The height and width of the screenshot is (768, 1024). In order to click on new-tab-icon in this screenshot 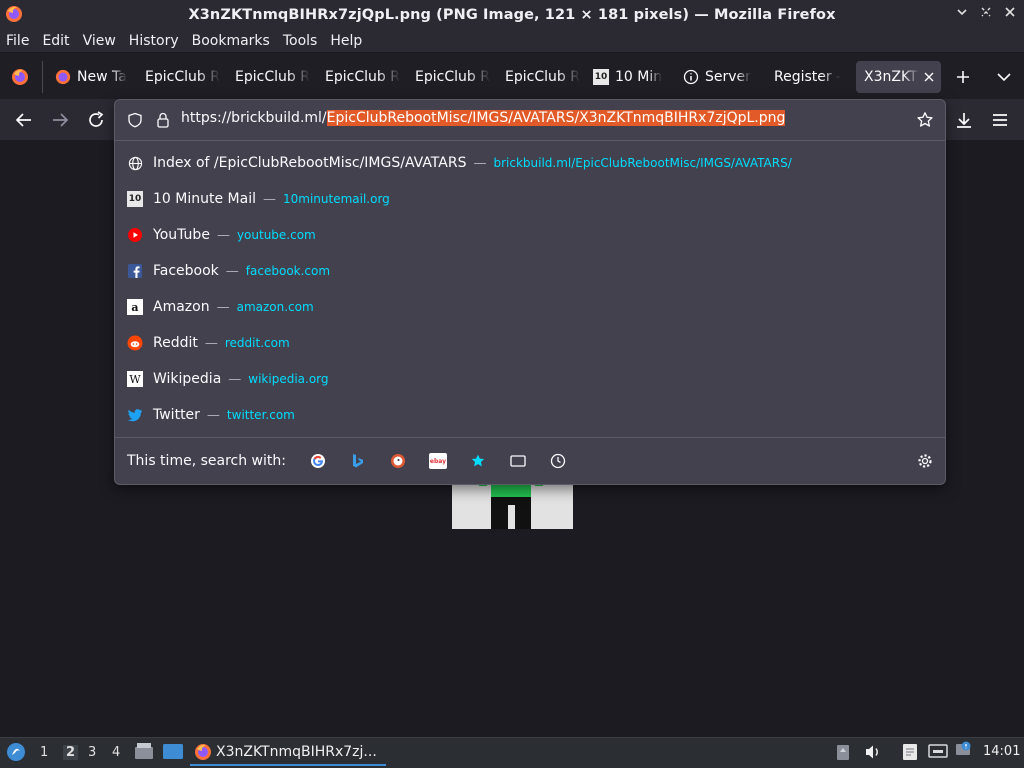, I will do `click(963, 77)`.